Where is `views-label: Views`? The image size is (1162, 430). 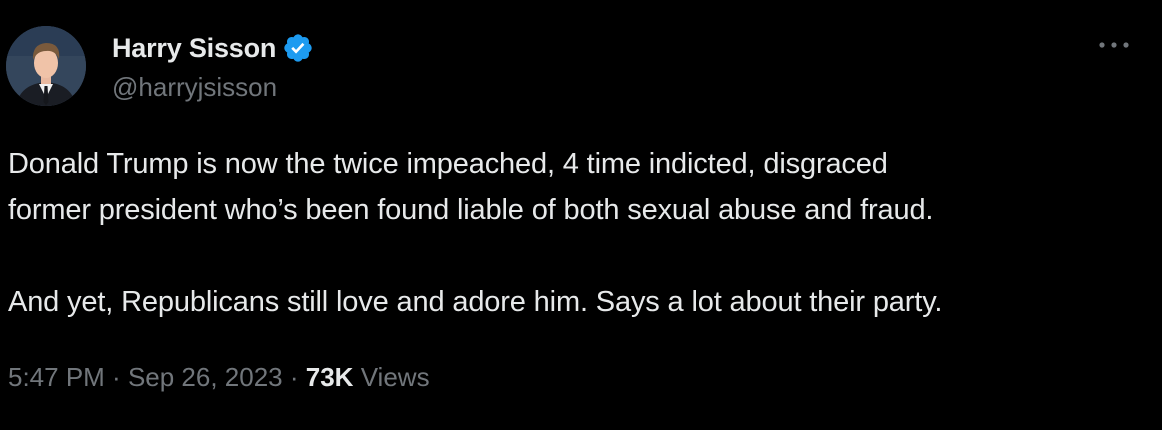 views-label: Views is located at coordinates (395, 377).